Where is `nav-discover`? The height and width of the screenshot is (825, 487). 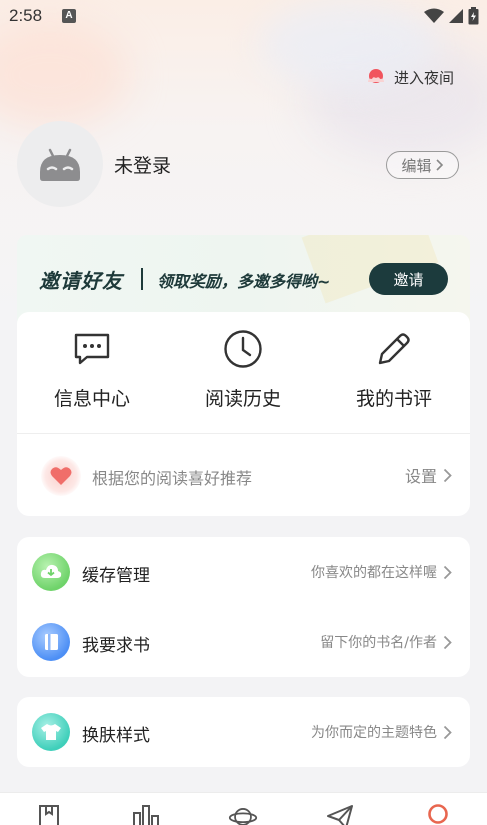 nav-discover is located at coordinates (243, 814).